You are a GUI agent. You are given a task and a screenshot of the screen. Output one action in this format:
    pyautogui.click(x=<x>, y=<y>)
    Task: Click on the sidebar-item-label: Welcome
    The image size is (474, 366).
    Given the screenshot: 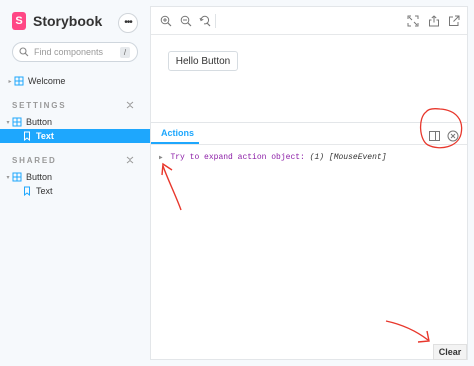 What is the action you would take?
    pyautogui.click(x=47, y=81)
    